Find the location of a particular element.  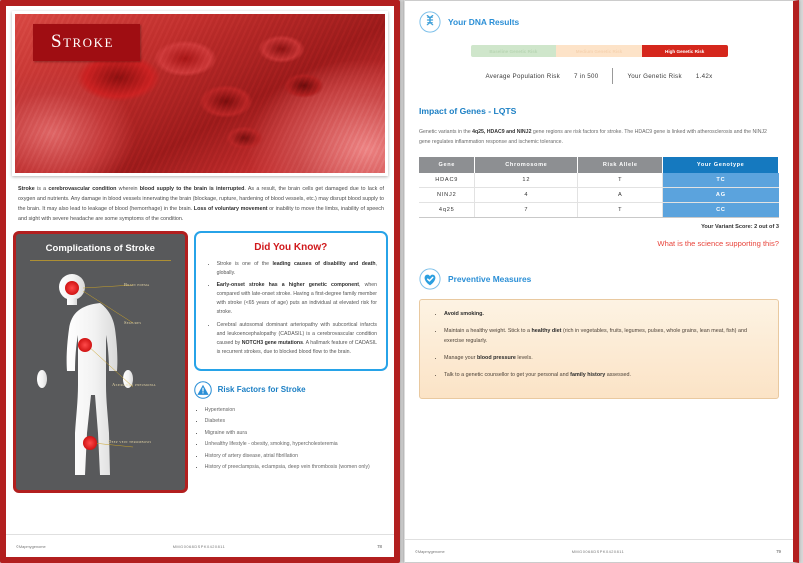

risk-segment-baseline: Baseline Genetic Risk is located at coordinates (513, 51).